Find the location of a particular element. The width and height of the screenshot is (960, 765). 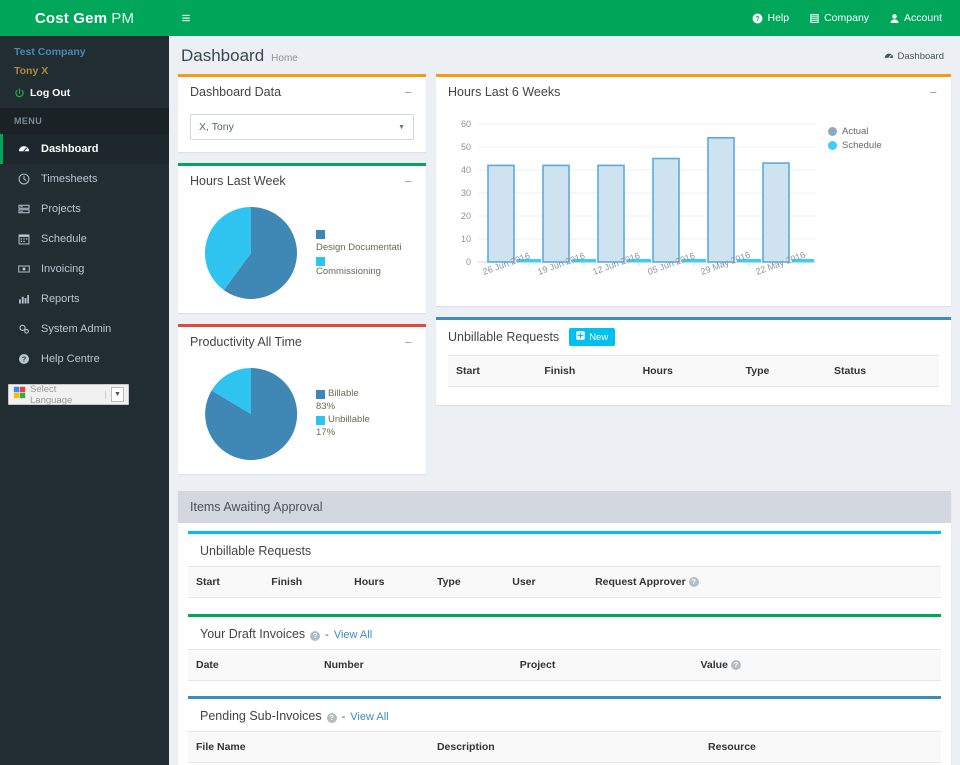

breadcrumb: Dashboard is located at coordinates (914, 56).